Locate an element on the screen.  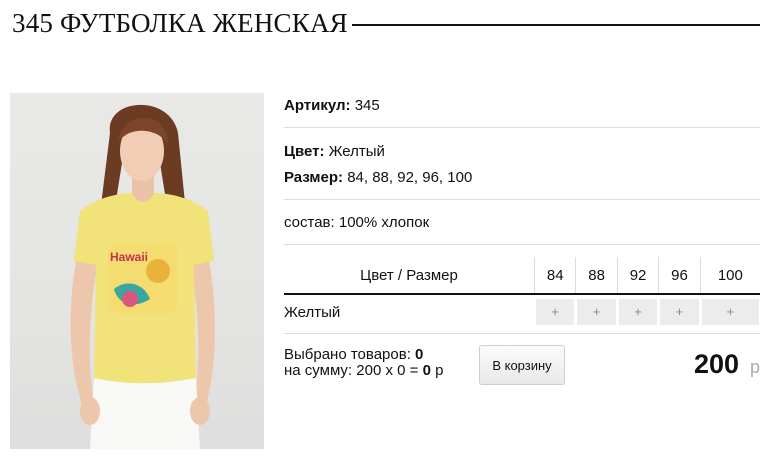
grid-header-label: Цвет / Размер is located at coordinates (409, 275).